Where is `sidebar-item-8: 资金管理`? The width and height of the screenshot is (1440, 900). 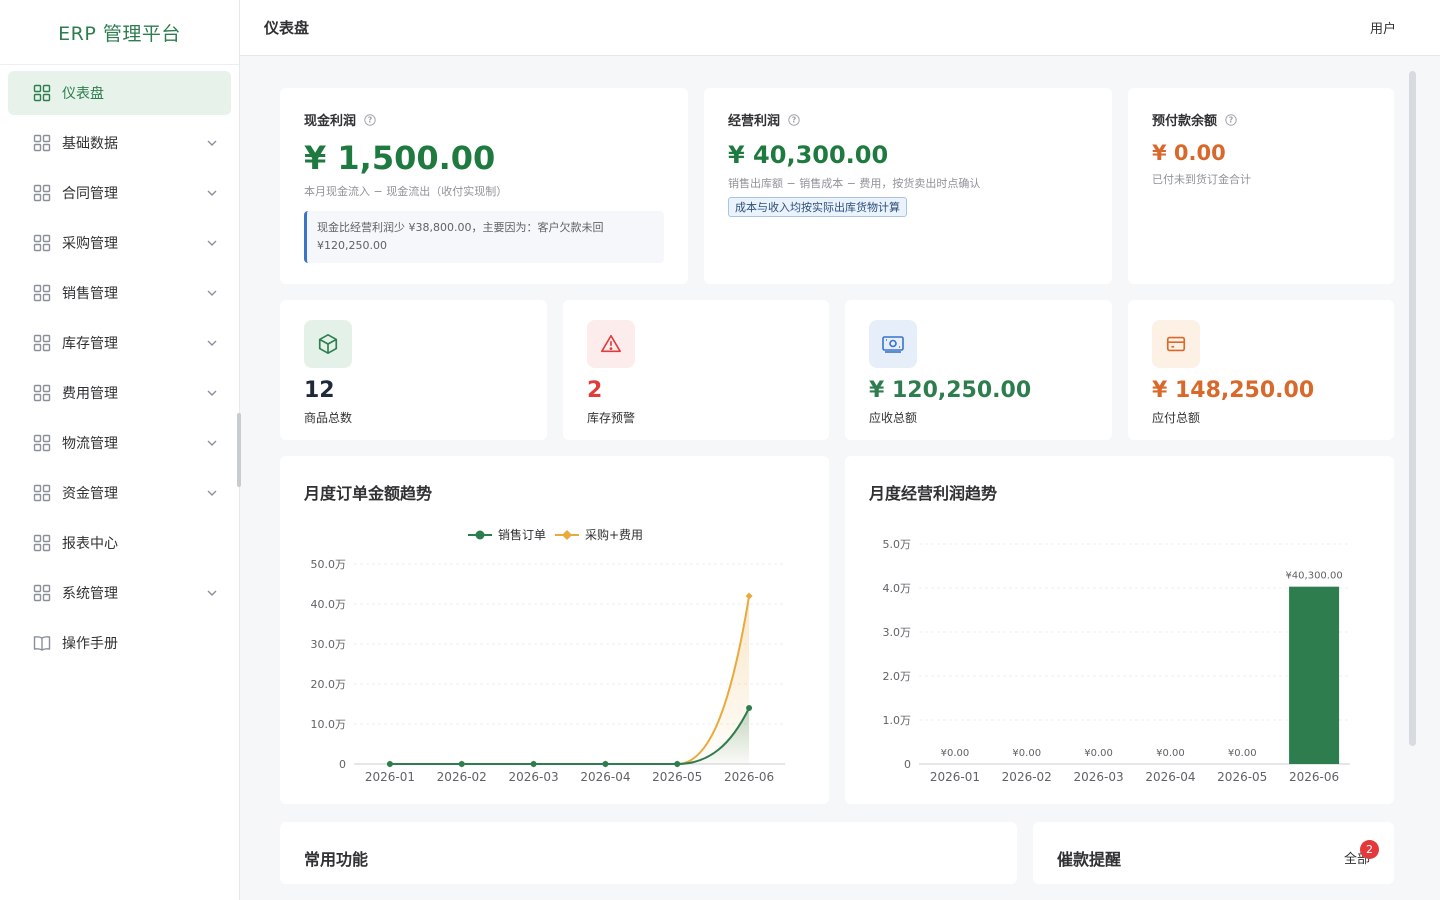 sidebar-item-8: 资金管理 is located at coordinates (119, 493).